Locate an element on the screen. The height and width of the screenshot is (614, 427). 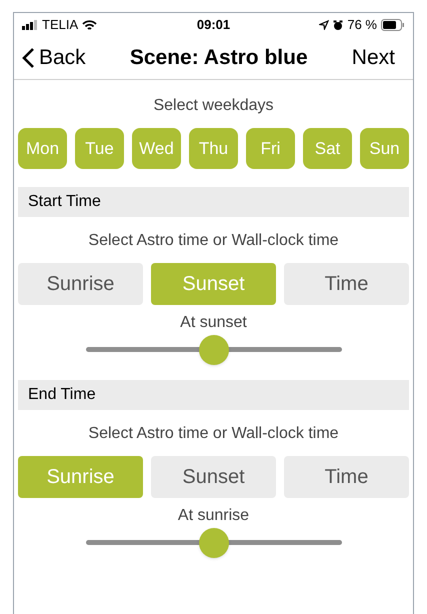
weekday-toggle: Tue is located at coordinates (99, 148).